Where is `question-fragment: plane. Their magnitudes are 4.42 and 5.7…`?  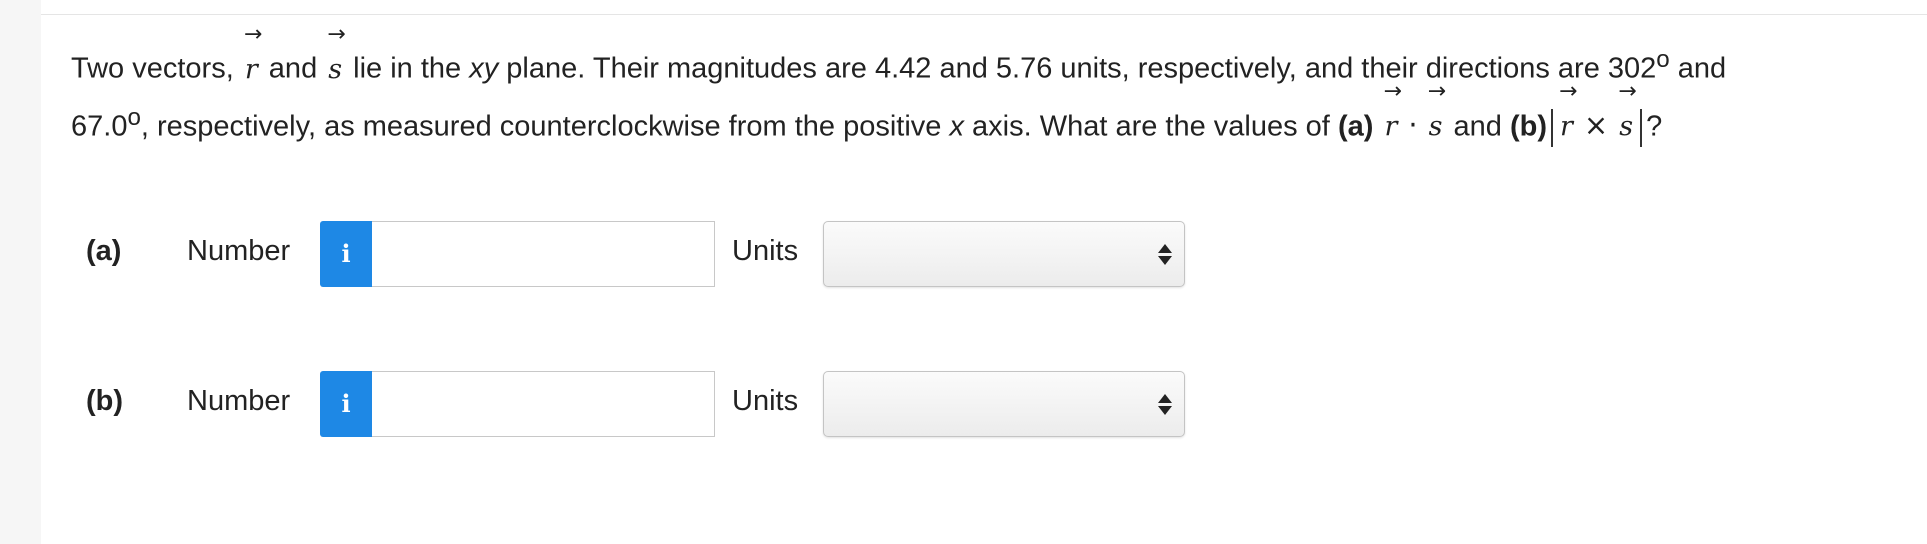
question-fragment: plane. Their magnitudes are 4.42 and 5.7… is located at coordinates (1077, 68).